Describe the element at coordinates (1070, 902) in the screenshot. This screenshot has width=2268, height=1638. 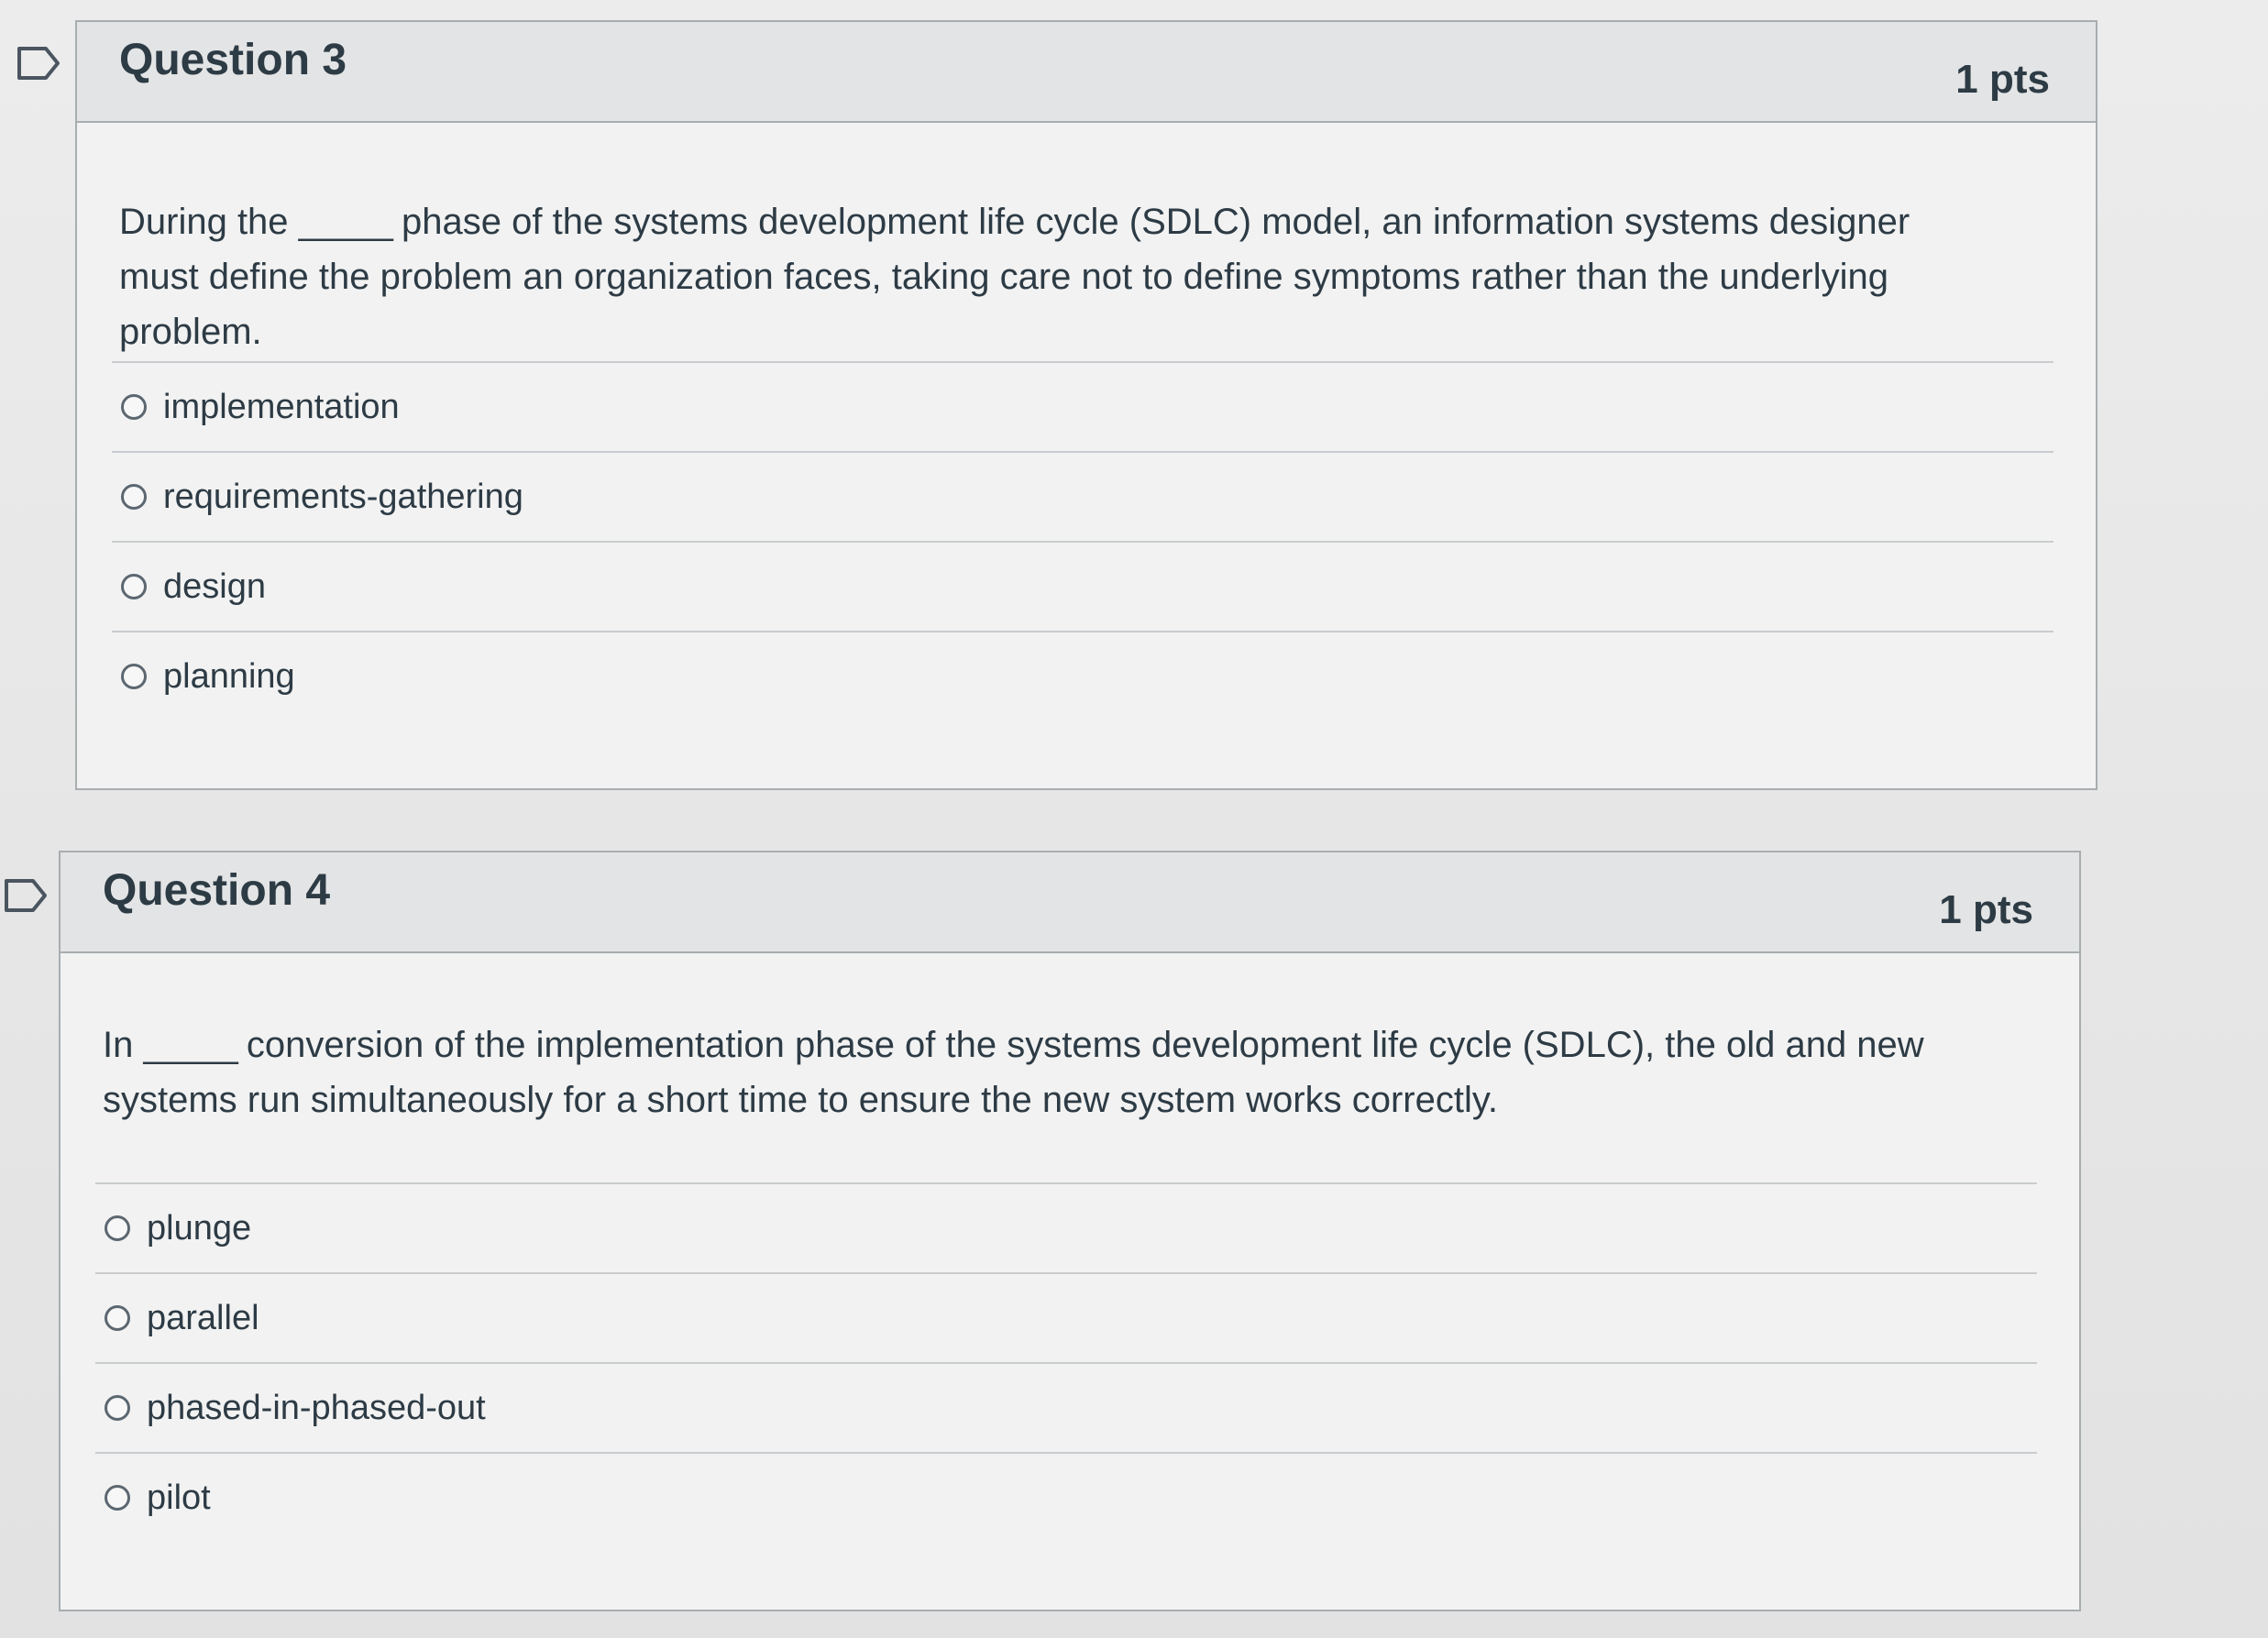
I see `question-4-header: Question 4 1 pts` at that location.